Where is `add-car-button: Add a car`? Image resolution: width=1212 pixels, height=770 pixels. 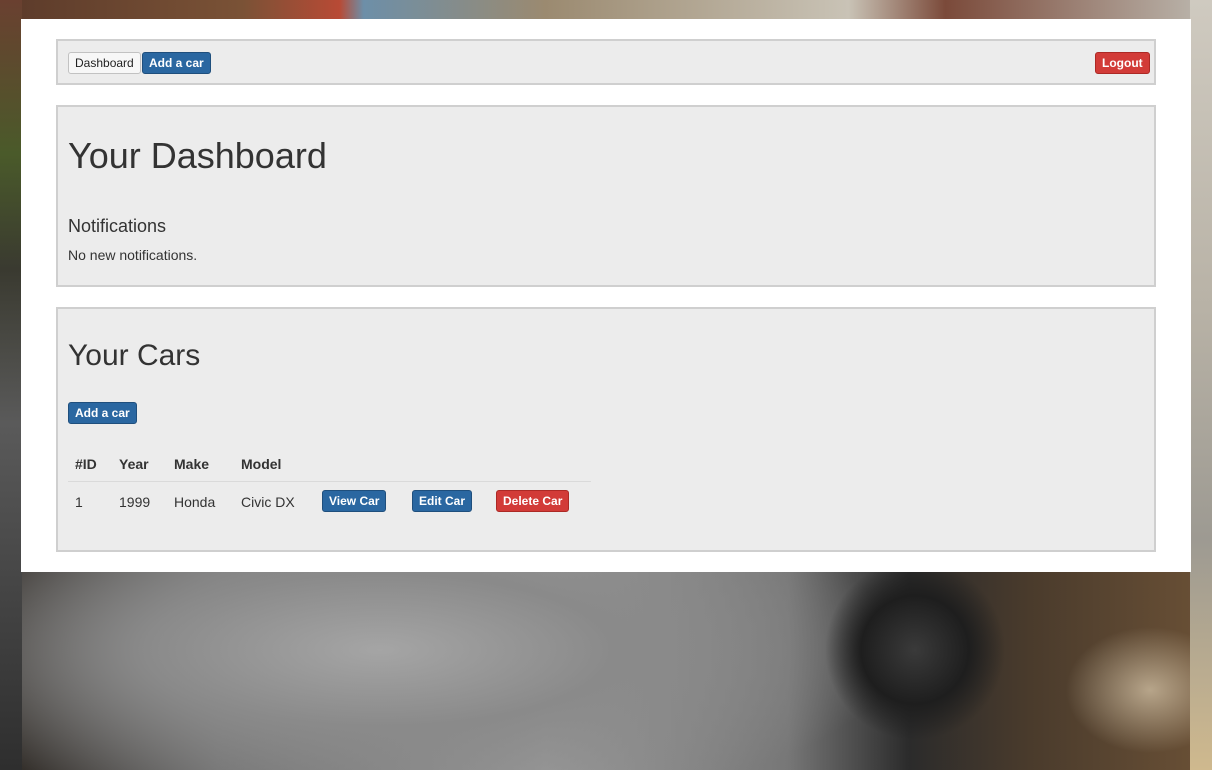
add-car-button: Add a car is located at coordinates (102, 413).